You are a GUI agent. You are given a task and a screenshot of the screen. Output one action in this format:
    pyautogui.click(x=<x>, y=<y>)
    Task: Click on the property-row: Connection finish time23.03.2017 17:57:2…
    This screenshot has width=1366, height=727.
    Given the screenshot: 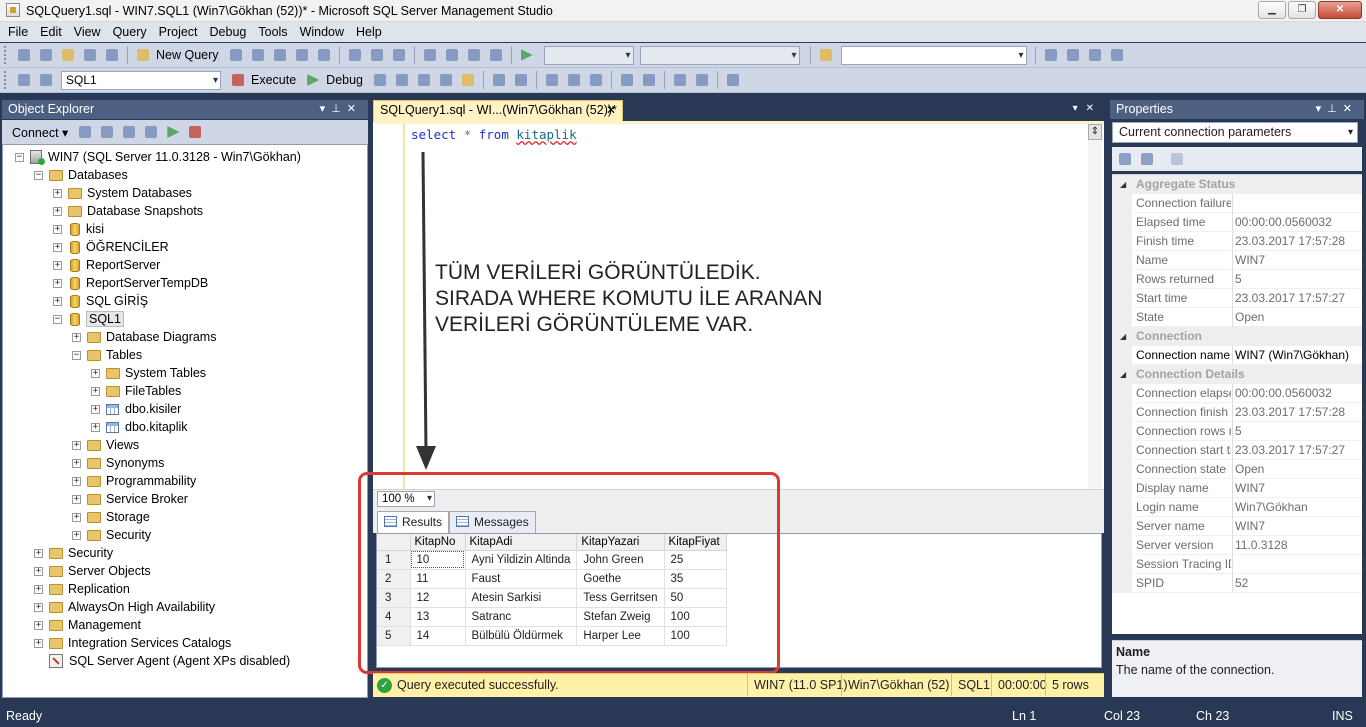 What is the action you would take?
    pyautogui.click(x=1237, y=412)
    